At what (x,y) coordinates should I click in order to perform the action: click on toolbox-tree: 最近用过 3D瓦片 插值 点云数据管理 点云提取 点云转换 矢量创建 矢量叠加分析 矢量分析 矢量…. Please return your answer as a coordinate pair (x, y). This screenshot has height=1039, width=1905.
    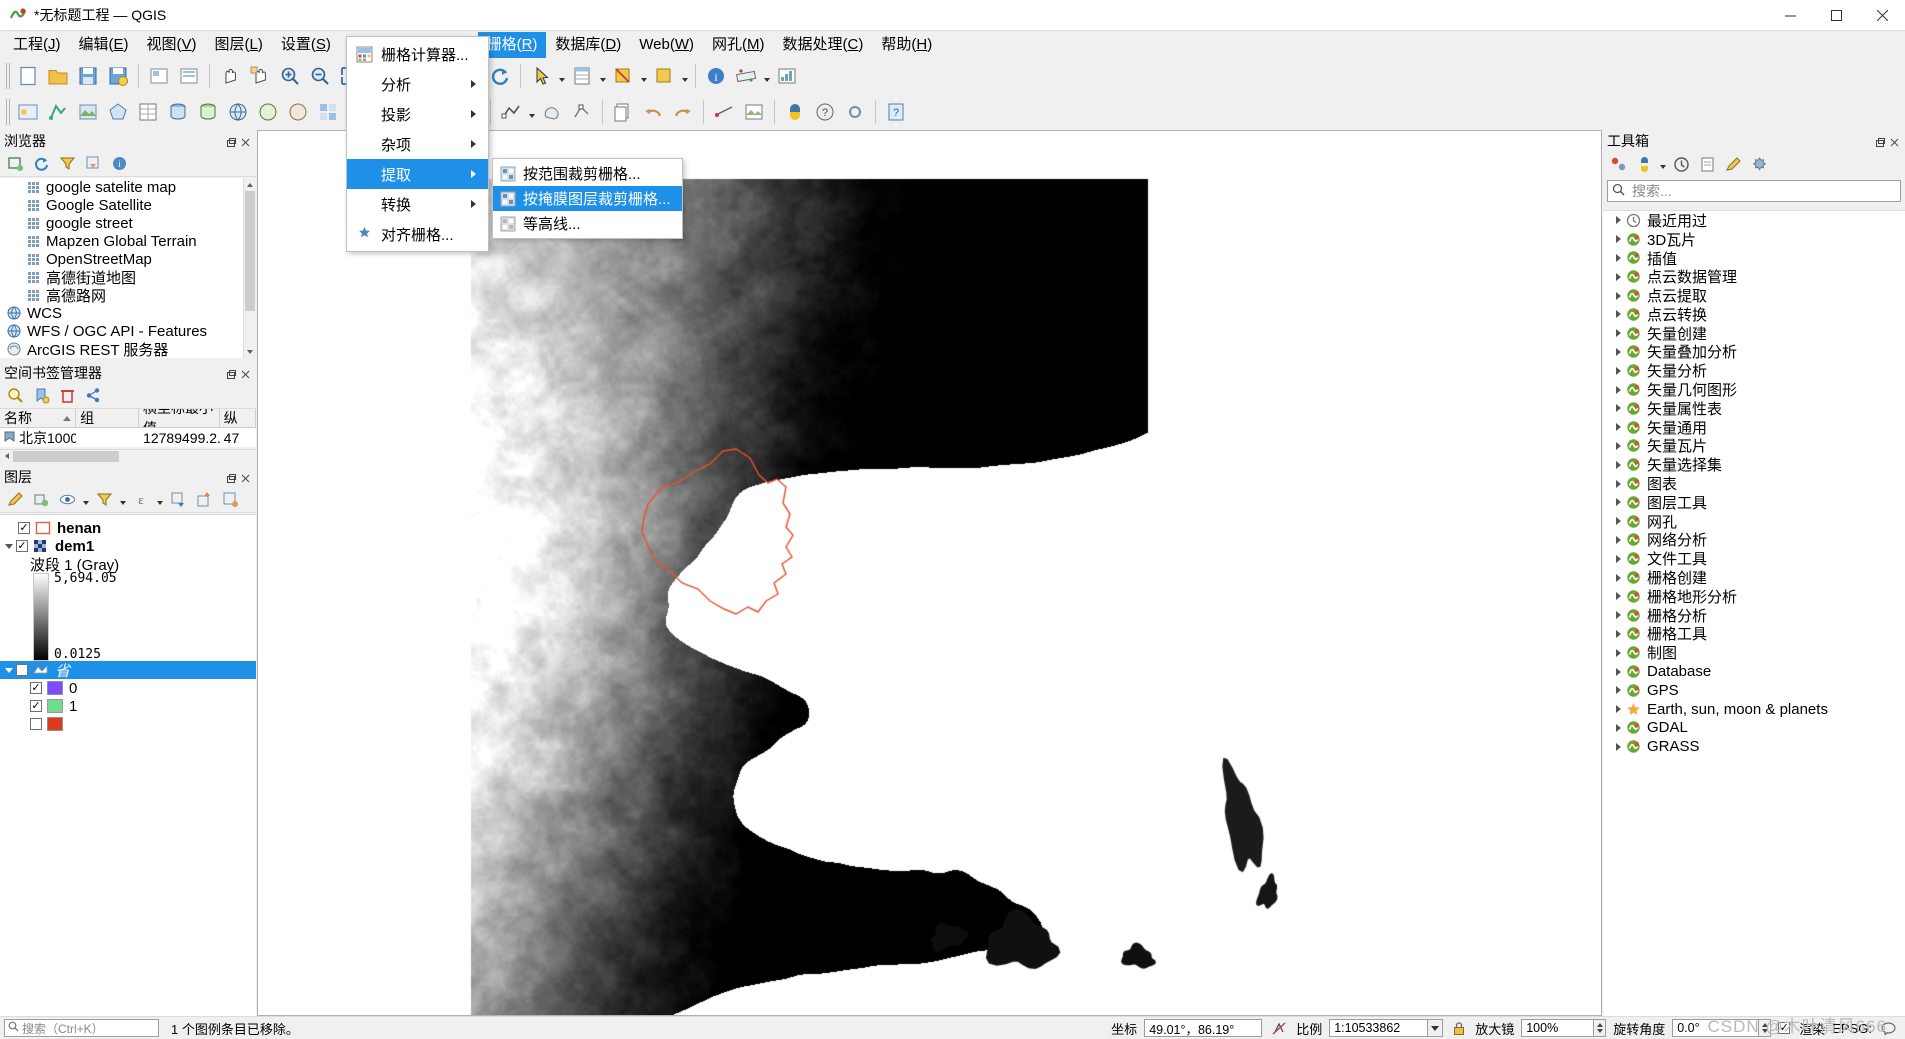
    Looking at the image, I should click on (1754, 613).